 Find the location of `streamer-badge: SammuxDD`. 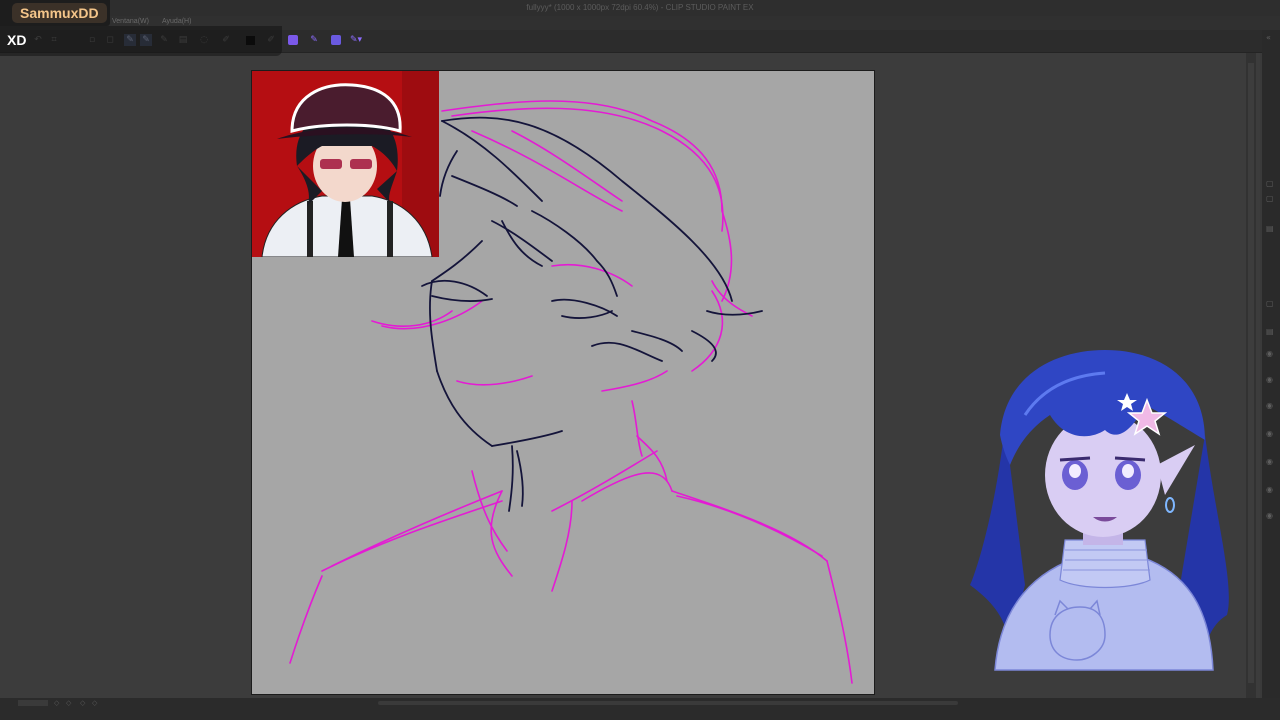

streamer-badge: SammuxDD is located at coordinates (55, 13).